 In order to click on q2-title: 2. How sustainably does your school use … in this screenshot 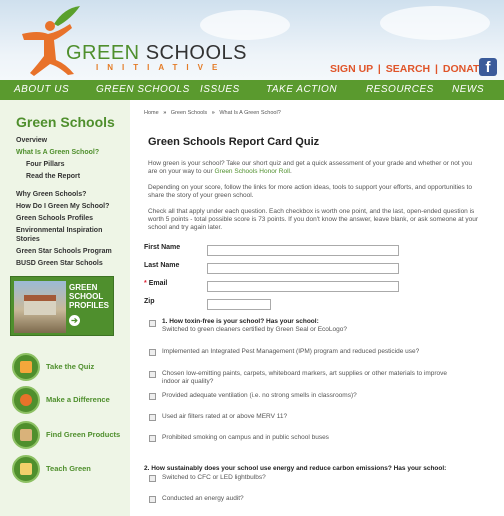, I will do `click(295, 468)`.